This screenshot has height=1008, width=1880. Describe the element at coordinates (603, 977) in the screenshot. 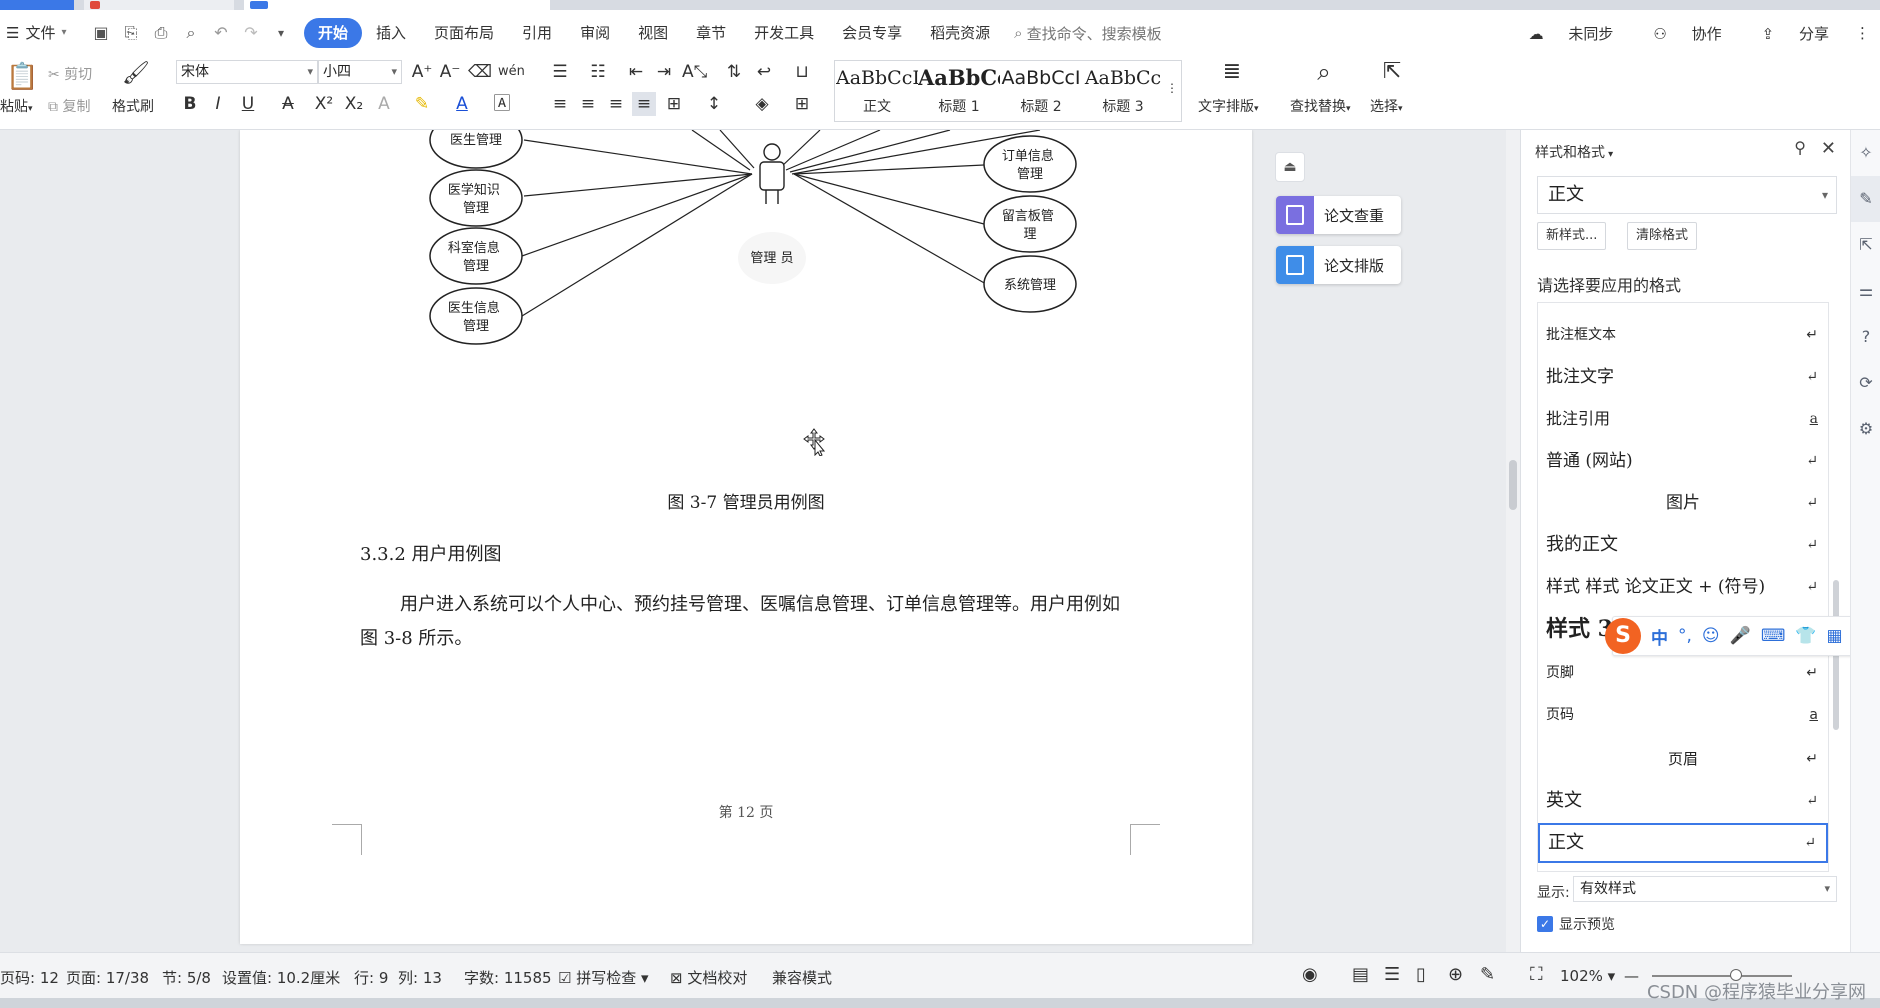

I see `spell-check-button: ☑ 拼写检查 ▾` at that location.